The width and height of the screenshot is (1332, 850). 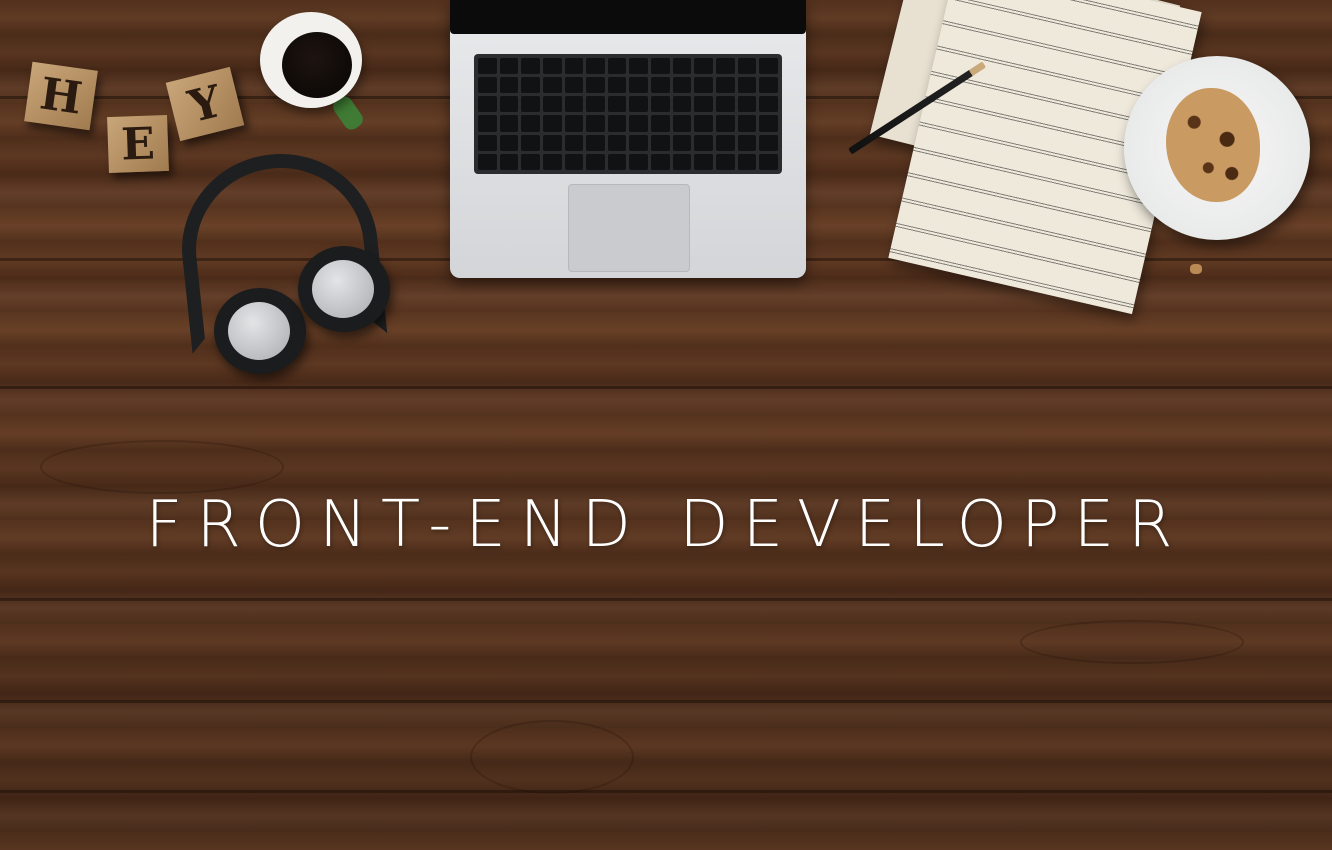 I want to click on laptop, so click(x=628, y=139).